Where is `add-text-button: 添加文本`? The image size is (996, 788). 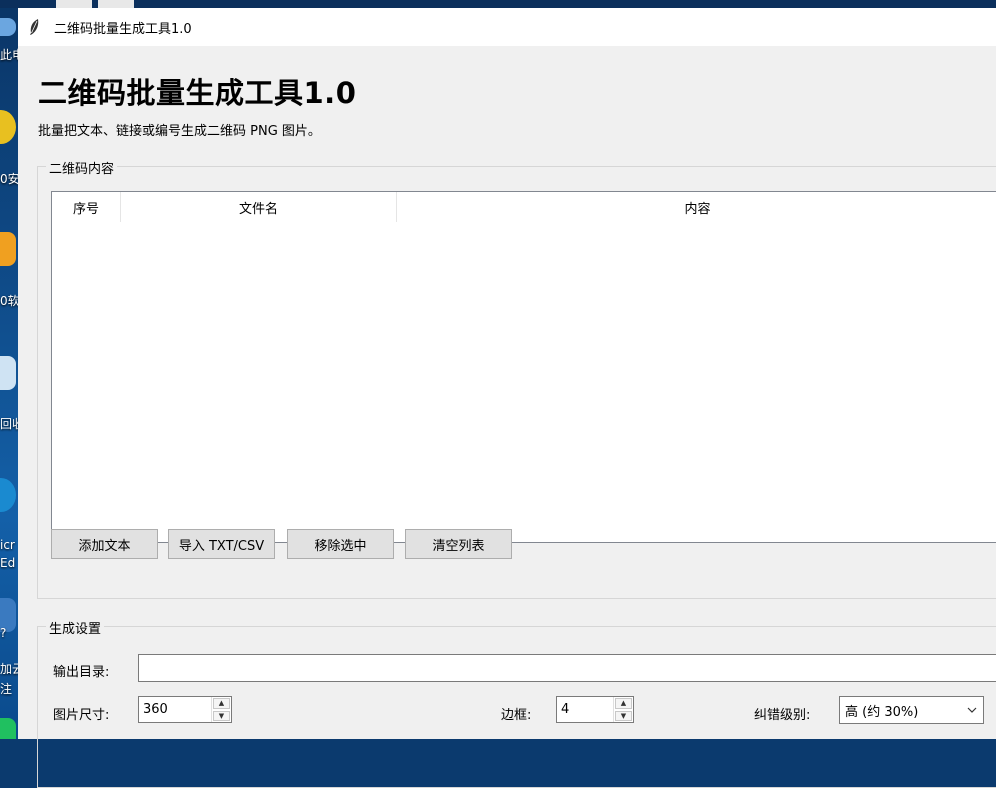
add-text-button: 添加文本 is located at coordinates (104, 544).